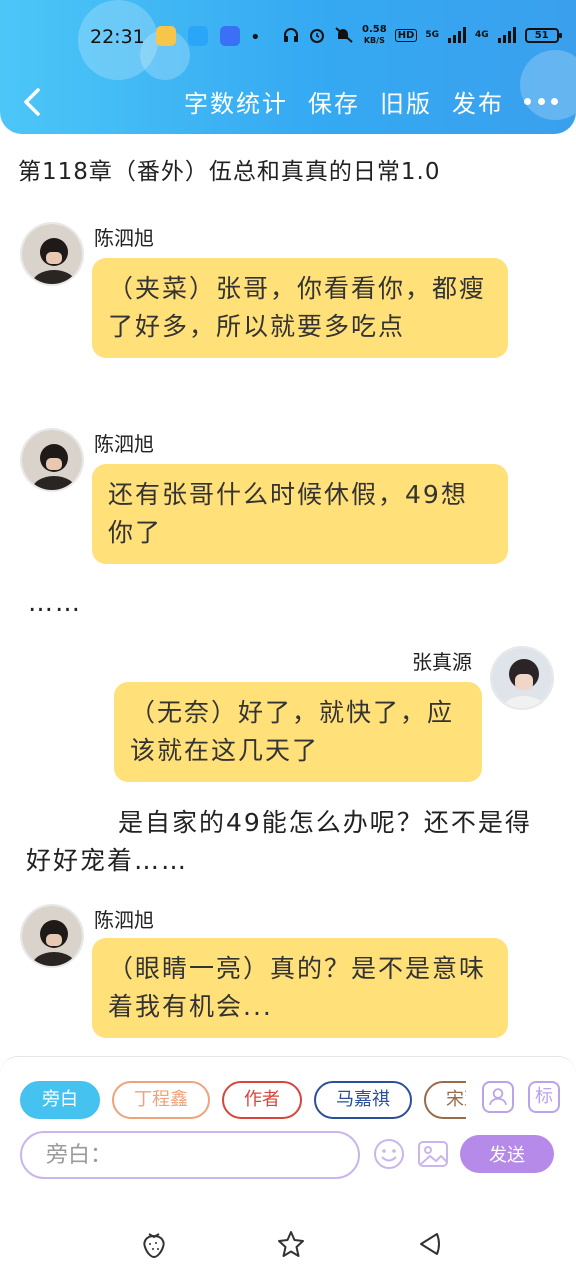 Image resolution: width=576 pixels, height=1280 pixels. I want to click on message-input, so click(190, 1155).